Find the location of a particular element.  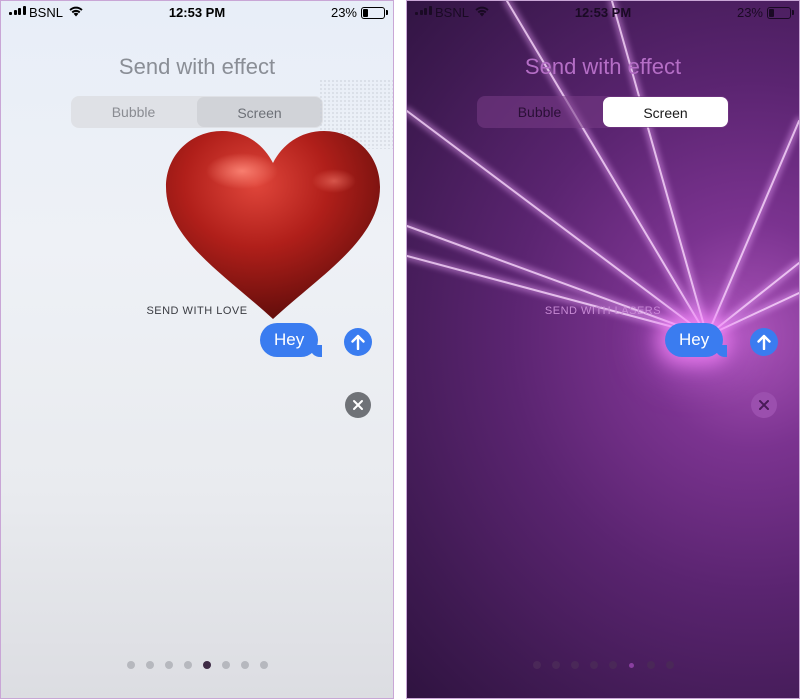

bubble-tail is located at coordinates (316, 351).